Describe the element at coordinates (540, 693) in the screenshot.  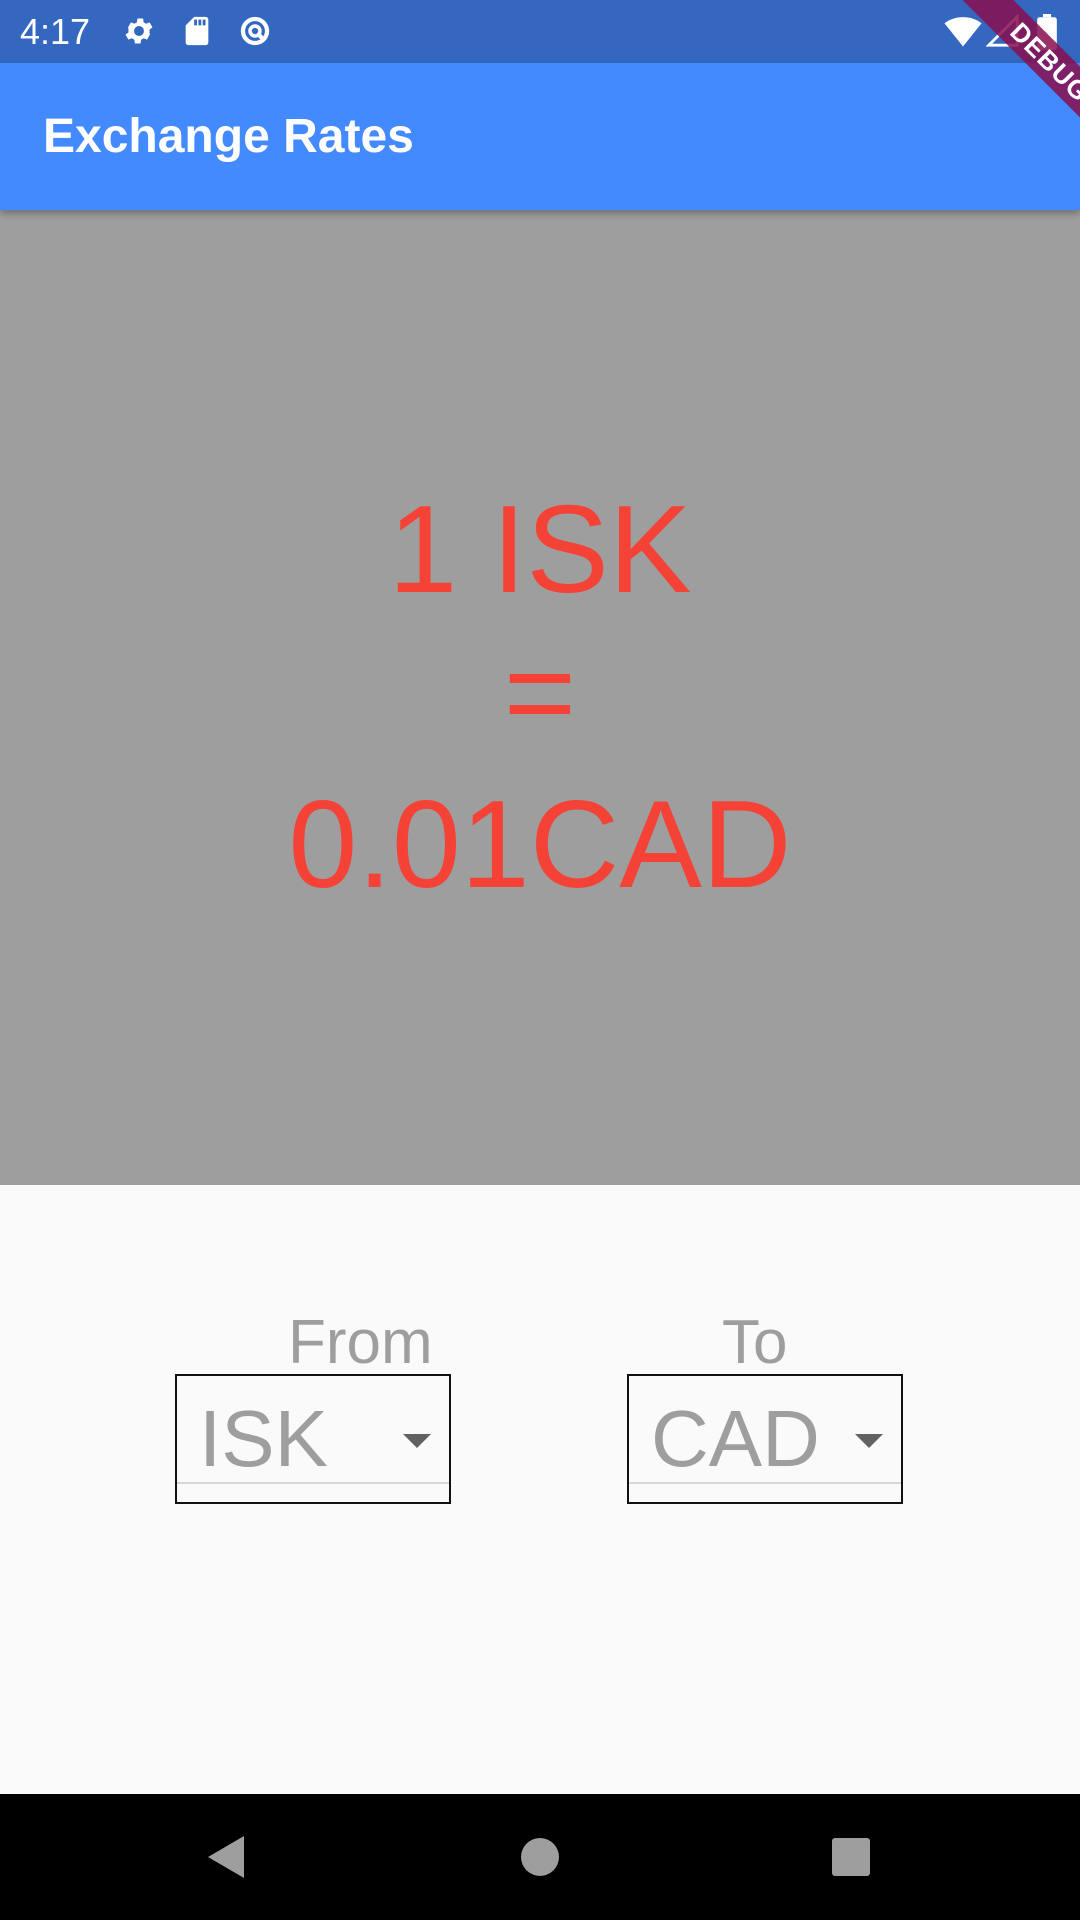
I see `rate-equals: =` at that location.